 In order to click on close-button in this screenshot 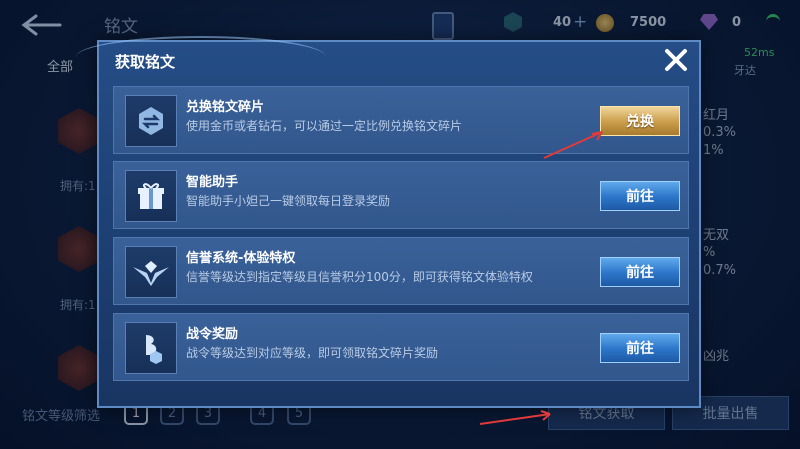, I will do `click(676, 60)`.